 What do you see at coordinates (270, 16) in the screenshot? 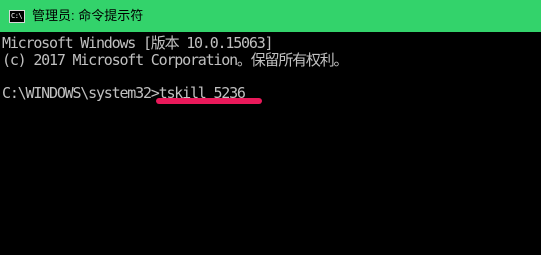
I see `title-bar: C:\ 管理员: 命令提示符` at bounding box center [270, 16].